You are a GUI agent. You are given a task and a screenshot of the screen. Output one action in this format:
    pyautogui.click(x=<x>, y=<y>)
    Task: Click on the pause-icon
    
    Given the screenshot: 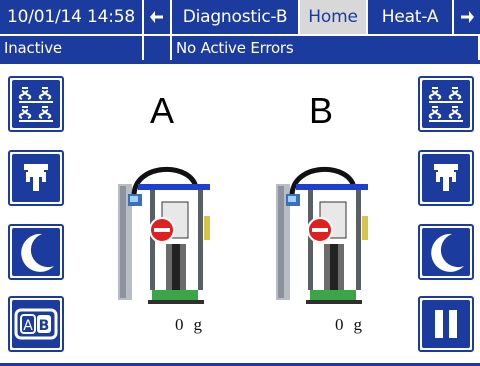 What is the action you would take?
    pyautogui.click(x=446, y=324)
    